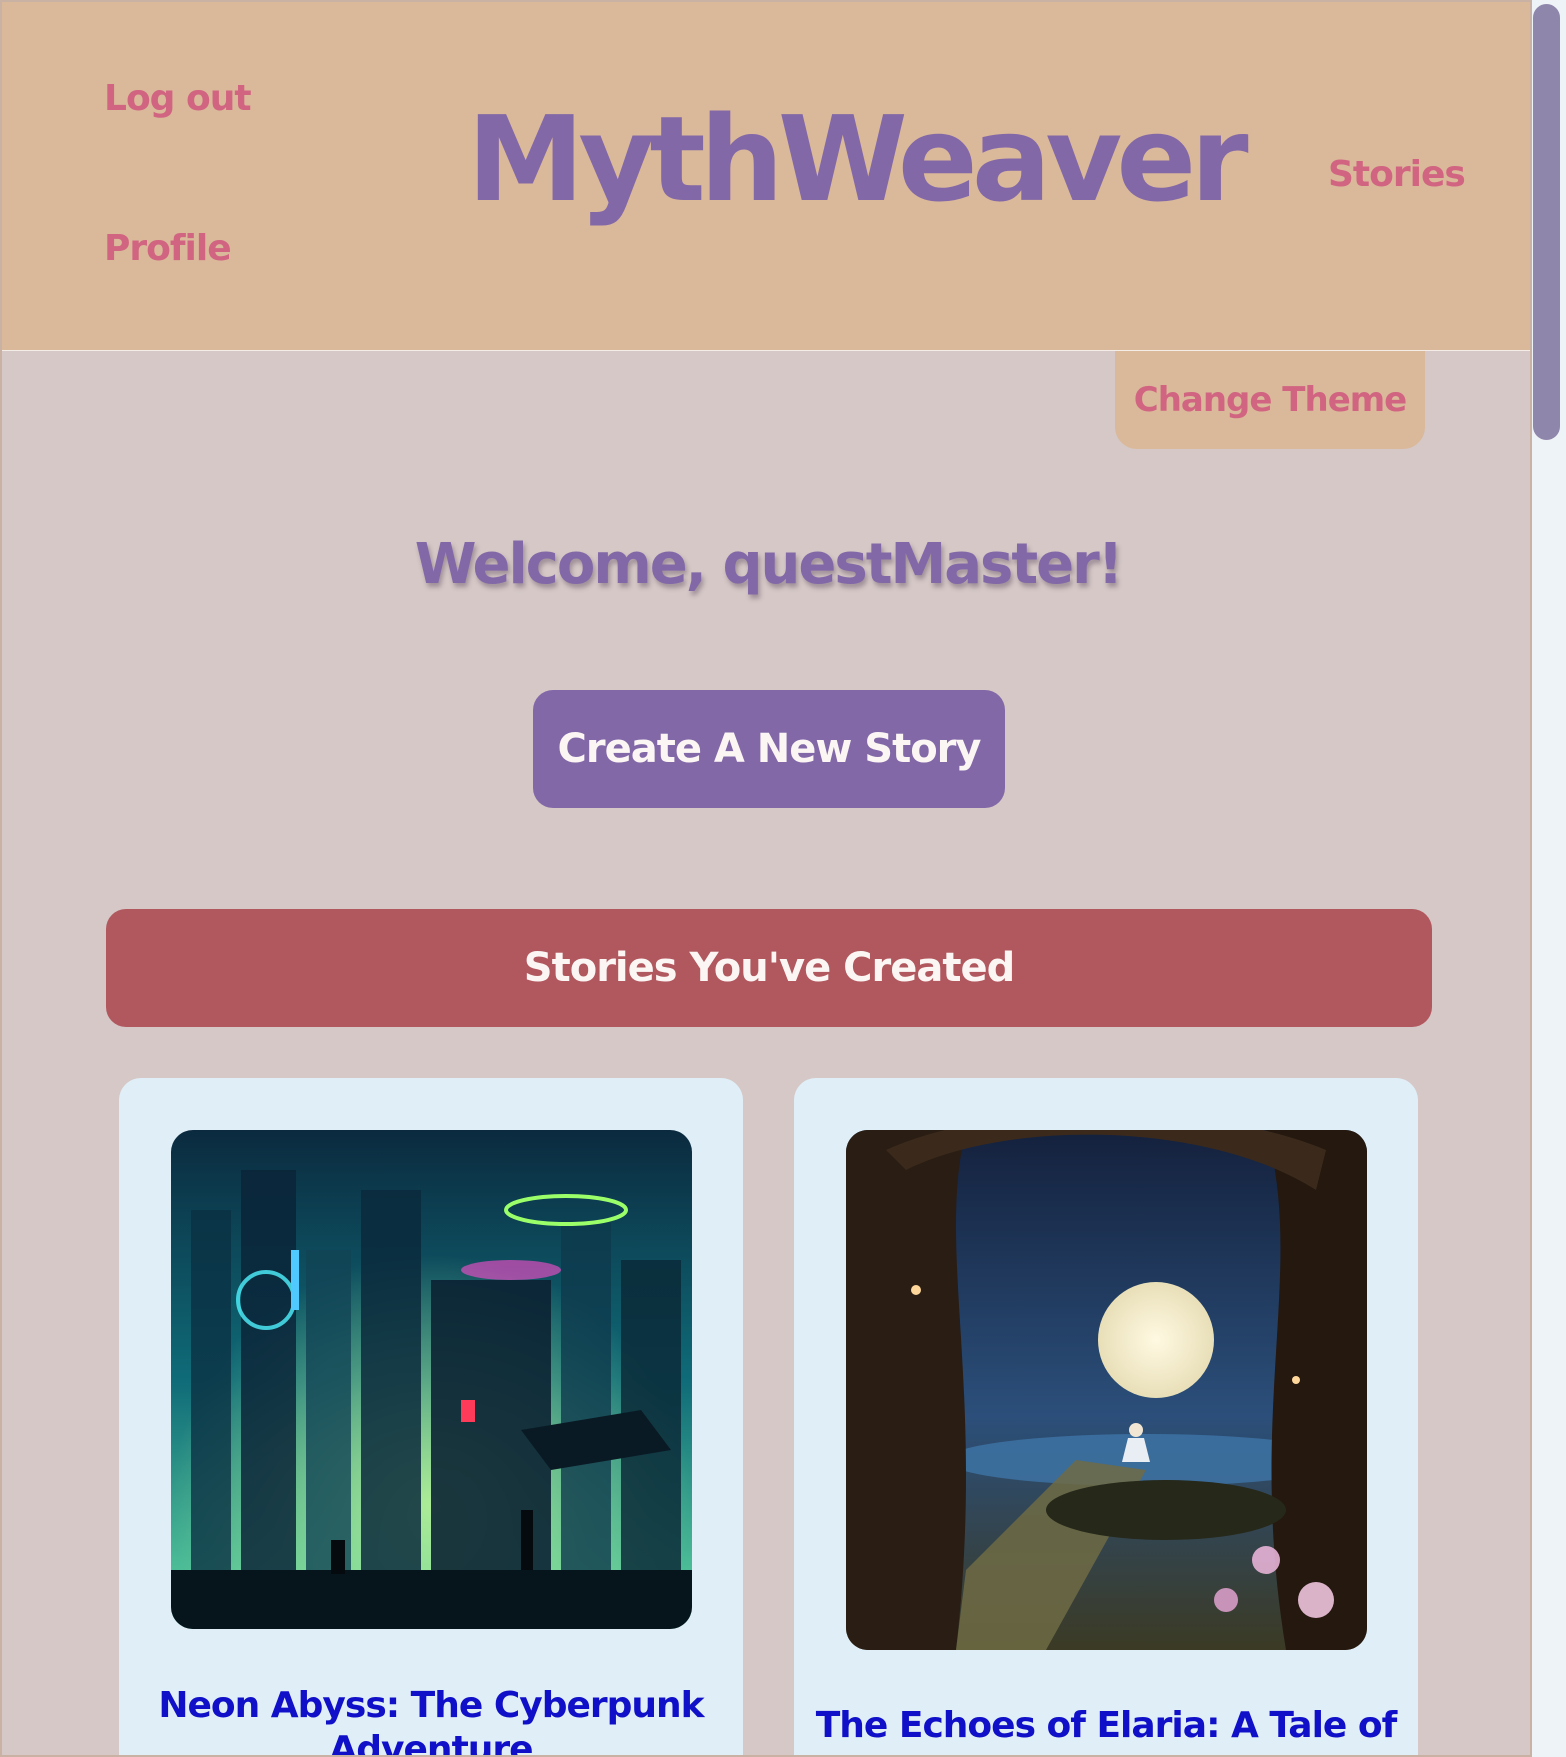  What do you see at coordinates (431, 1721) in the screenshot?
I see `story-title: Neon Abyss: The Cyberpunk Adventure` at bounding box center [431, 1721].